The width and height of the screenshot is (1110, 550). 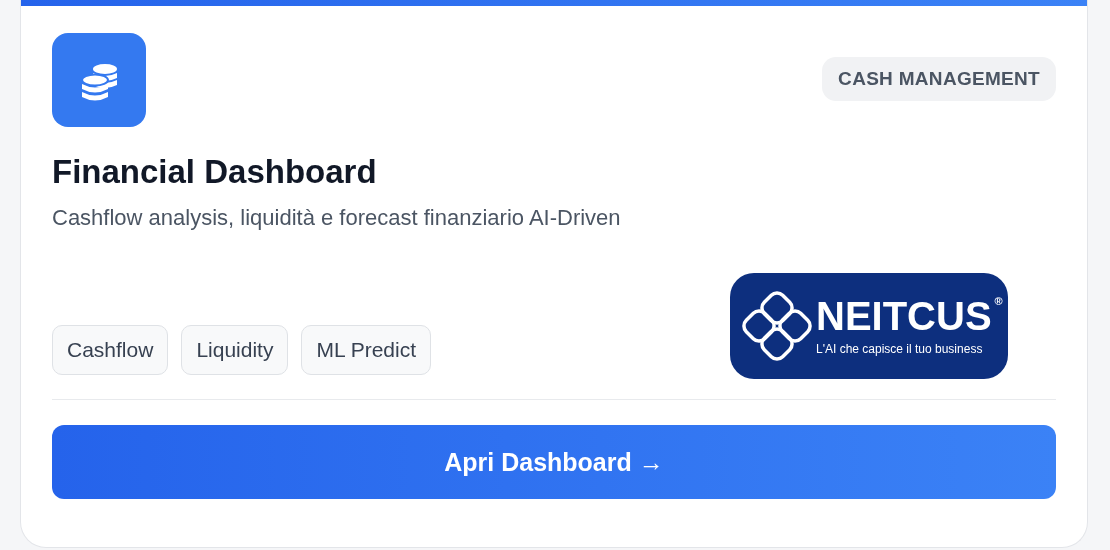 What do you see at coordinates (366, 350) in the screenshot?
I see `tag-chip: ML Predict` at bounding box center [366, 350].